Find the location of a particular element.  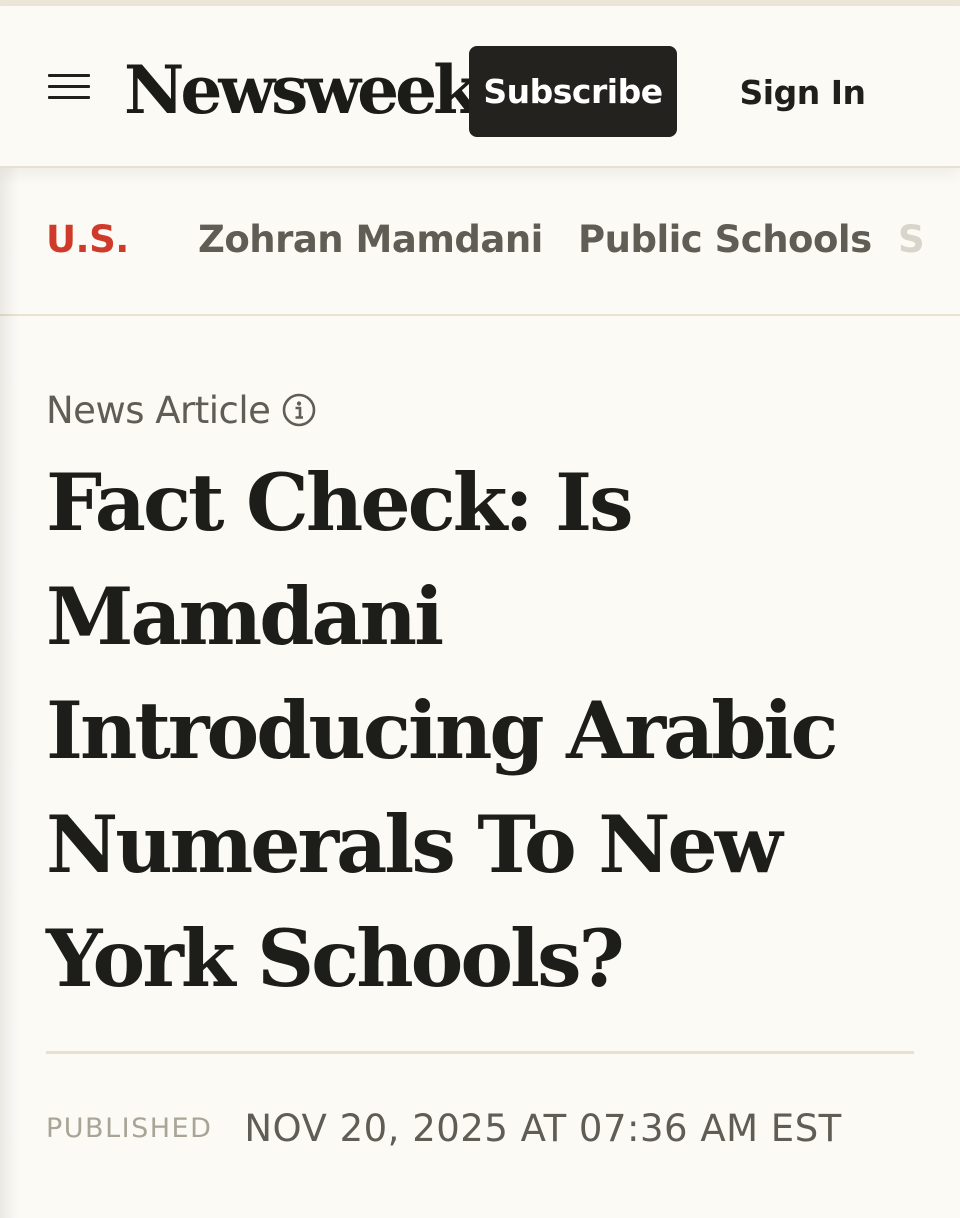

topics-nav: U.S. Zohran Mamdani Public Schools S is located at coordinates (480, 242).